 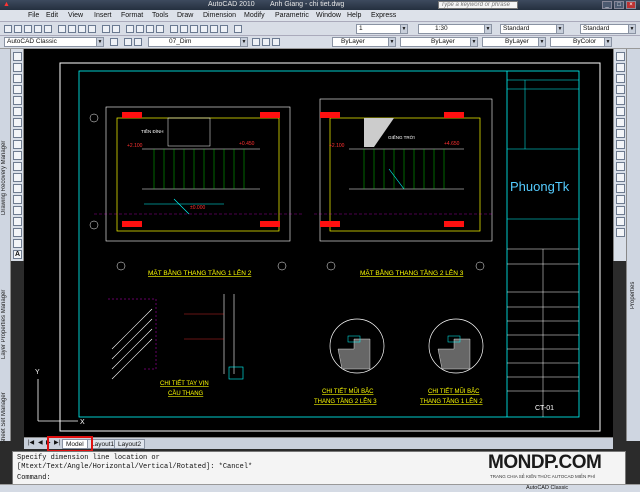 What do you see at coordinates (620, 177) in the screenshot?
I see `break-at-point-icon` at bounding box center [620, 177].